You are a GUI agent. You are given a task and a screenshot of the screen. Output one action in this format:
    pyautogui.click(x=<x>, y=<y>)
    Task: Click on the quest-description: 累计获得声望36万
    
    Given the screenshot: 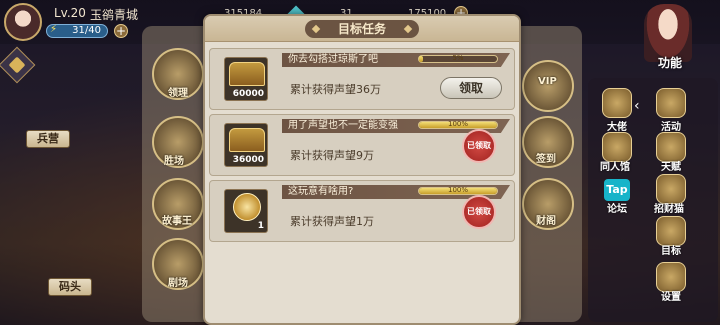 What is the action you would take?
    pyautogui.click(x=335, y=89)
    